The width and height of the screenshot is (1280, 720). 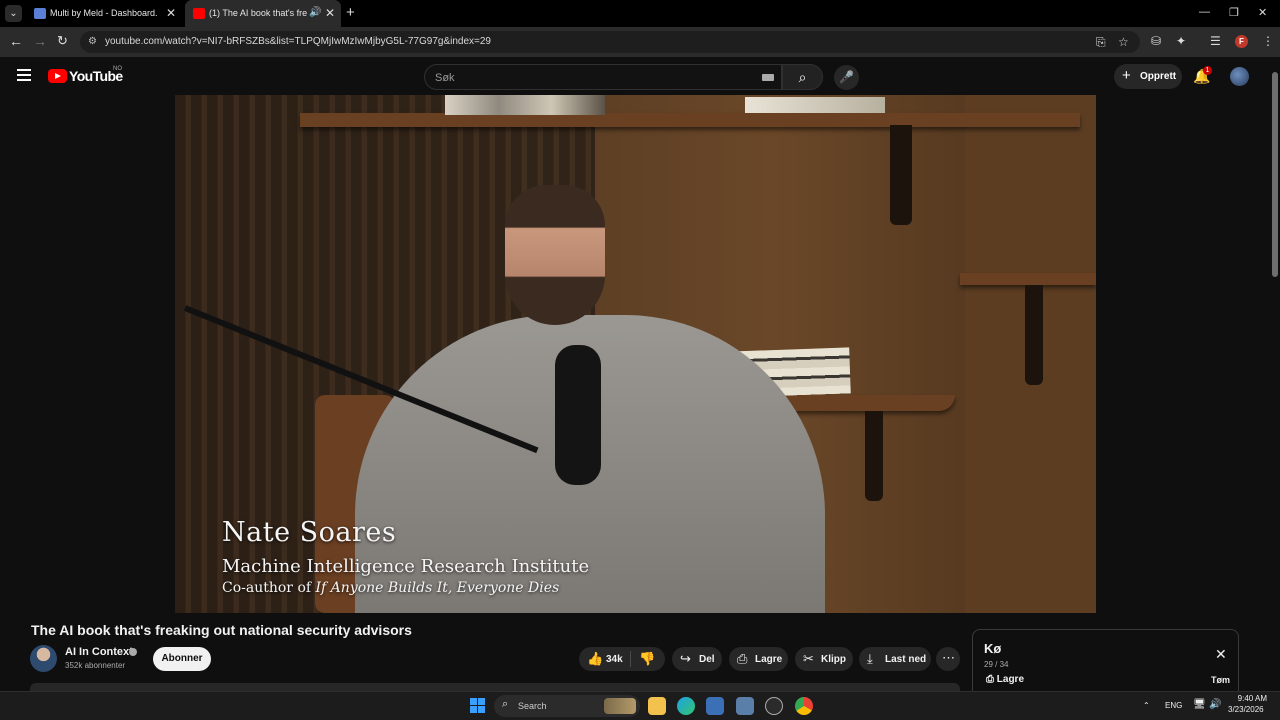 I want to click on coauthor-prefix: Co-author of, so click(x=267, y=588).